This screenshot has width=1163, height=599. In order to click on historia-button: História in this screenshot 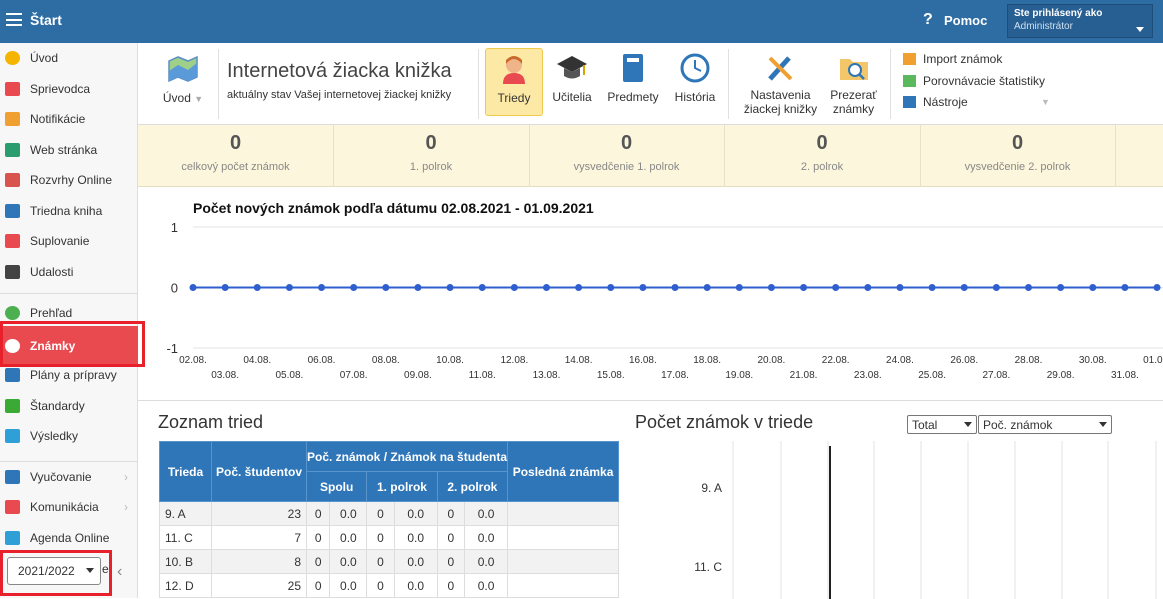, I will do `click(695, 78)`.